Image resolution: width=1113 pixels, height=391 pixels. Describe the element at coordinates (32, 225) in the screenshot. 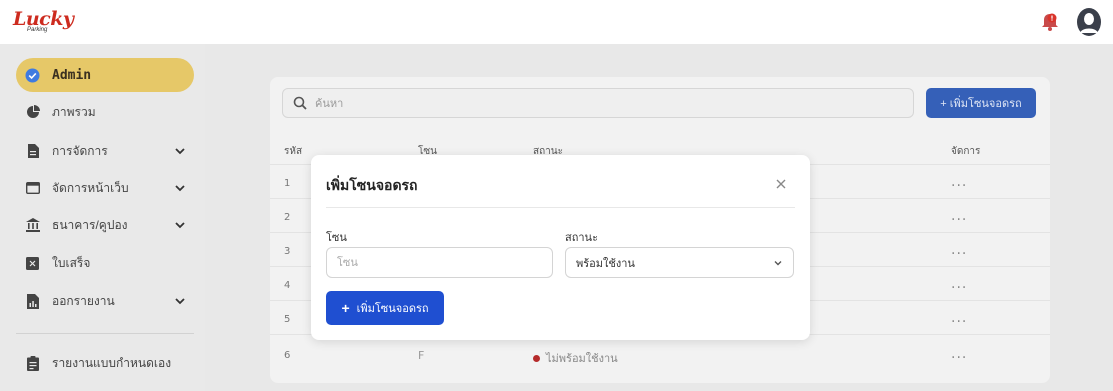

I see `bank-icon` at that location.